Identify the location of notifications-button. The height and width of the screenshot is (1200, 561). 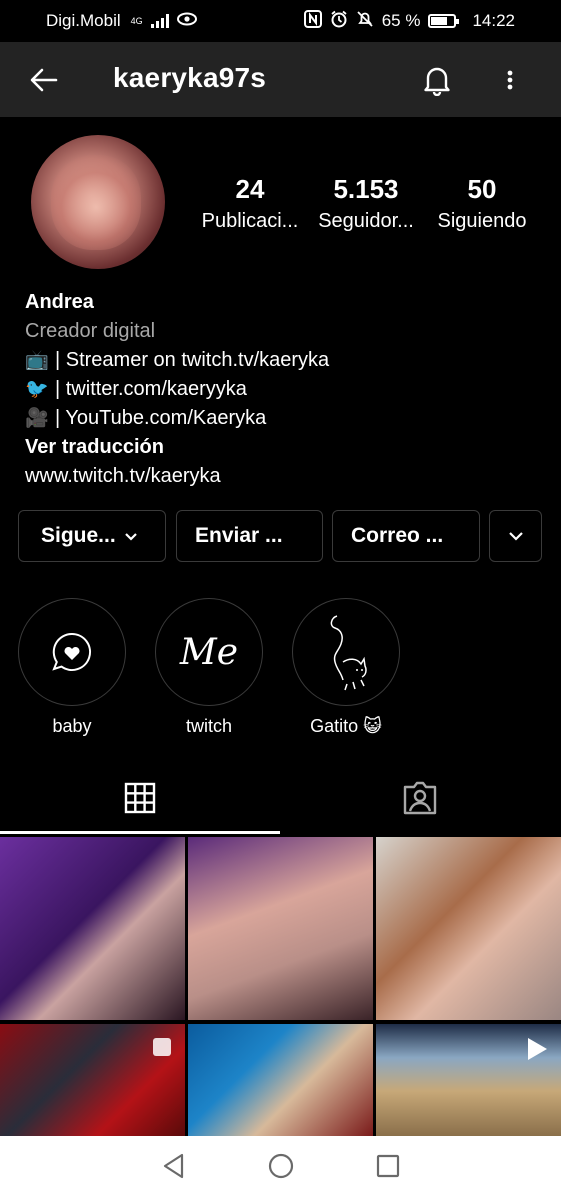
(437, 80).